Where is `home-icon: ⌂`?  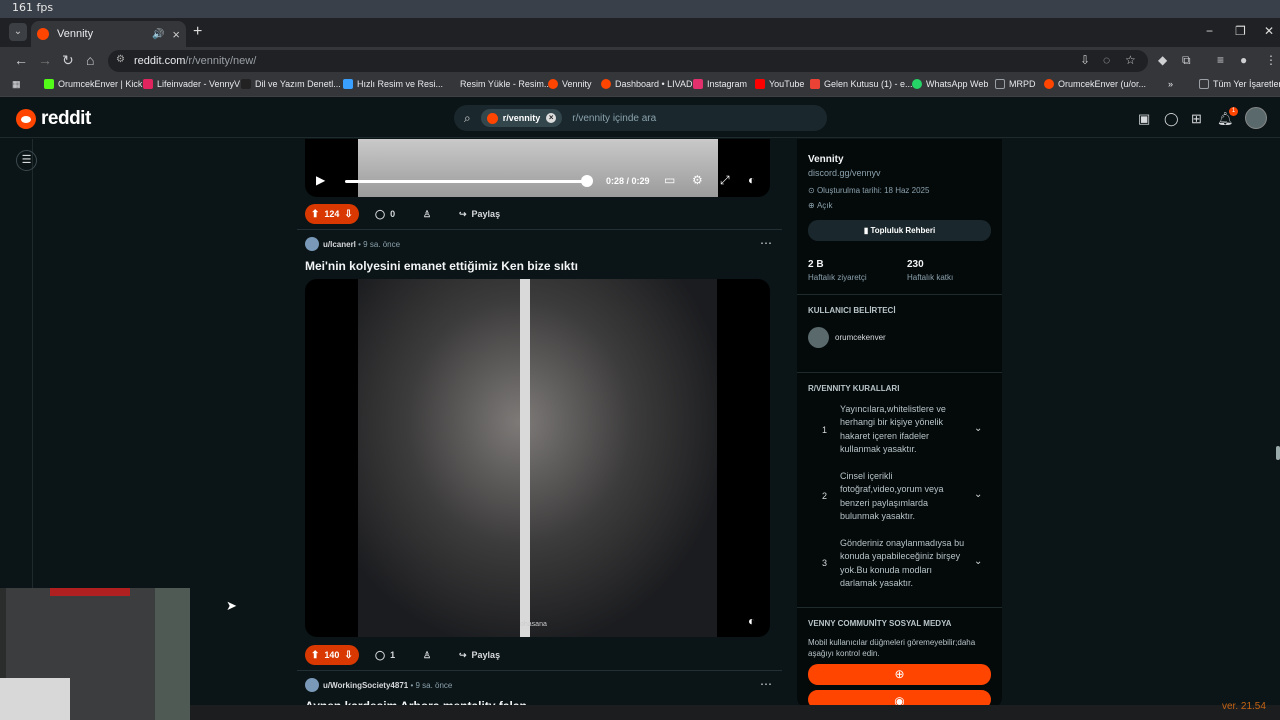
home-icon: ⌂ is located at coordinates (90, 60).